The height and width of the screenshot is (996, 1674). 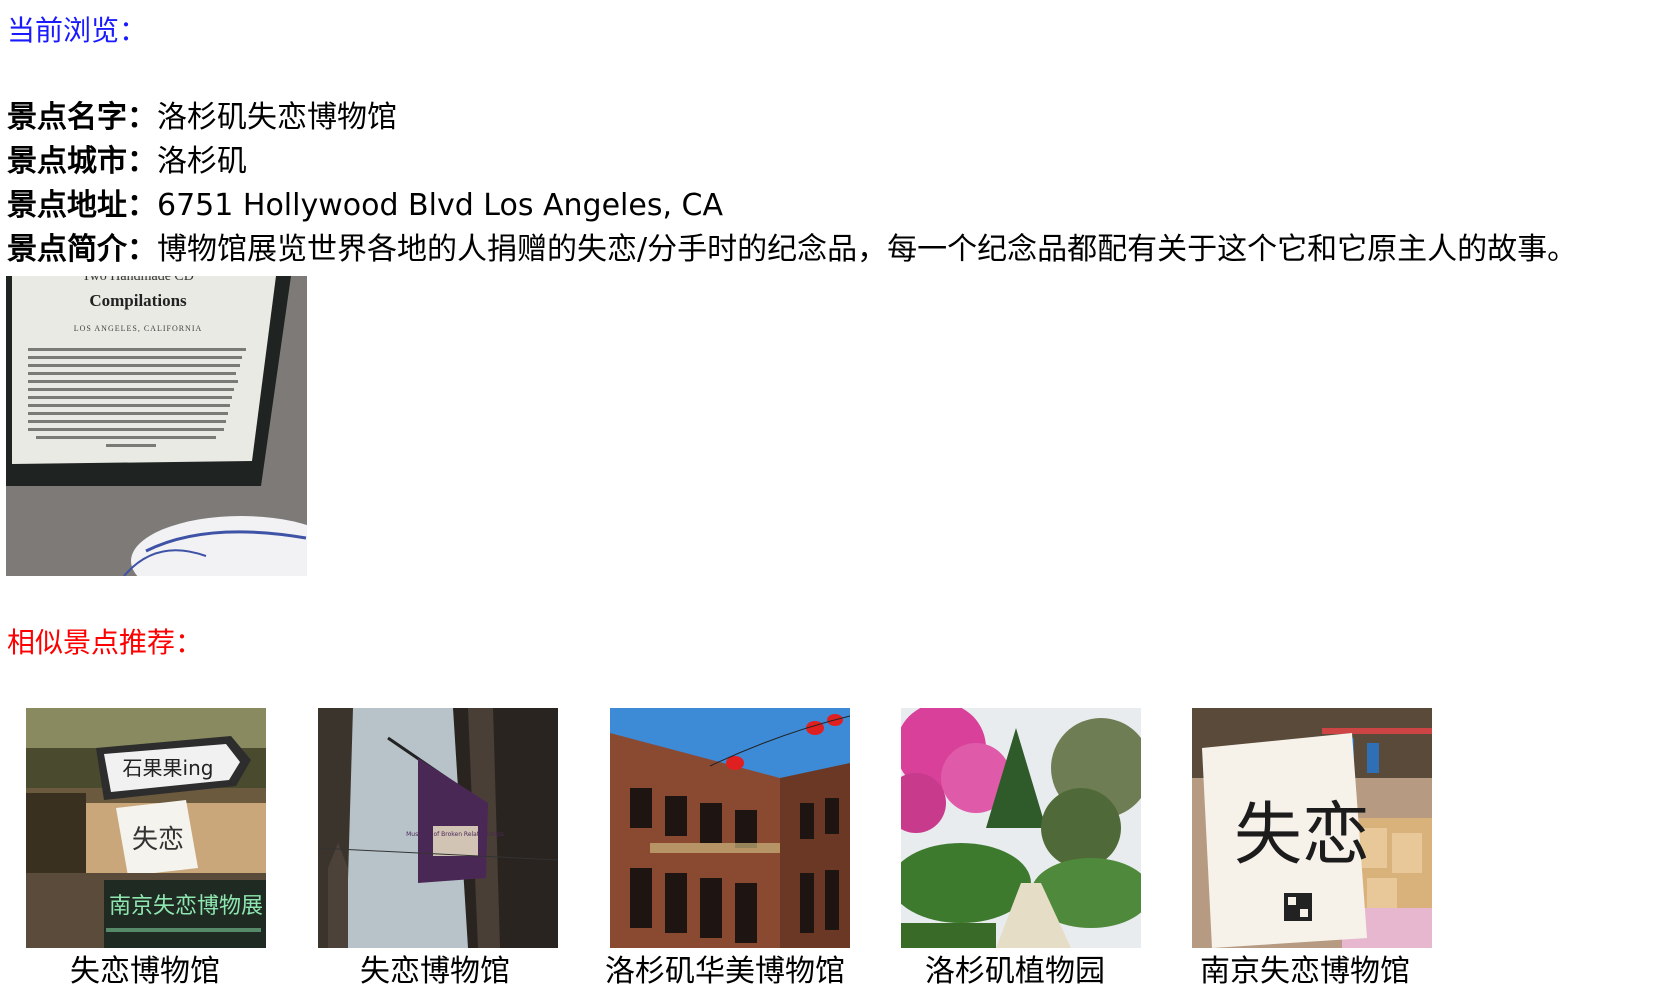 I want to click on thumb-card-text: 失恋, so click(x=158, y=840).